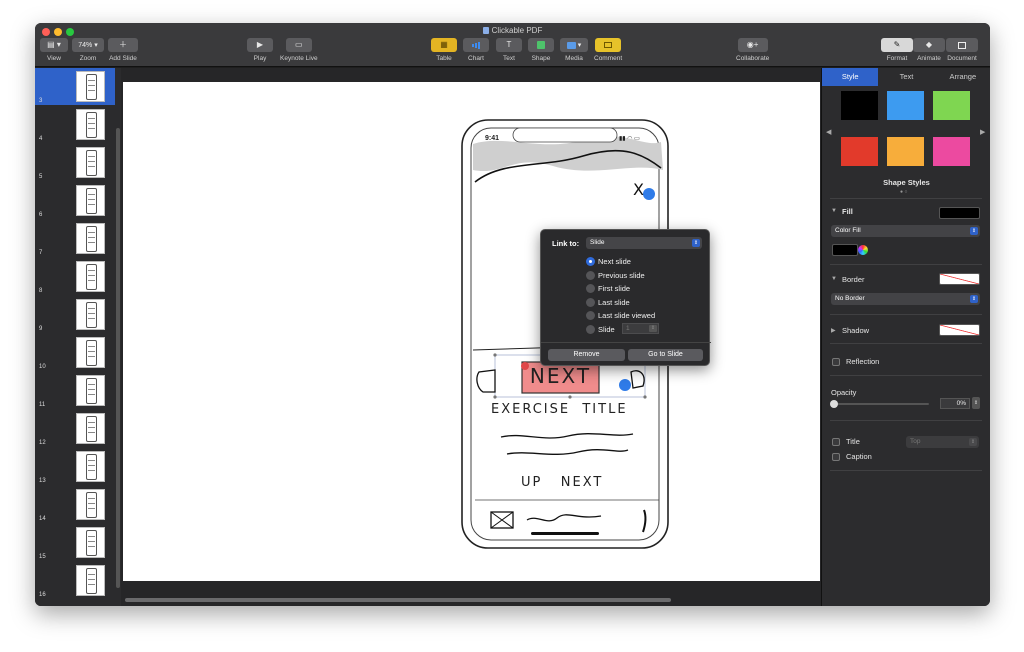 Image resolution: width=1024 pixels, height=652 pixels. I want to click on view-button: ▤ ▾ View, so click(54, 50).